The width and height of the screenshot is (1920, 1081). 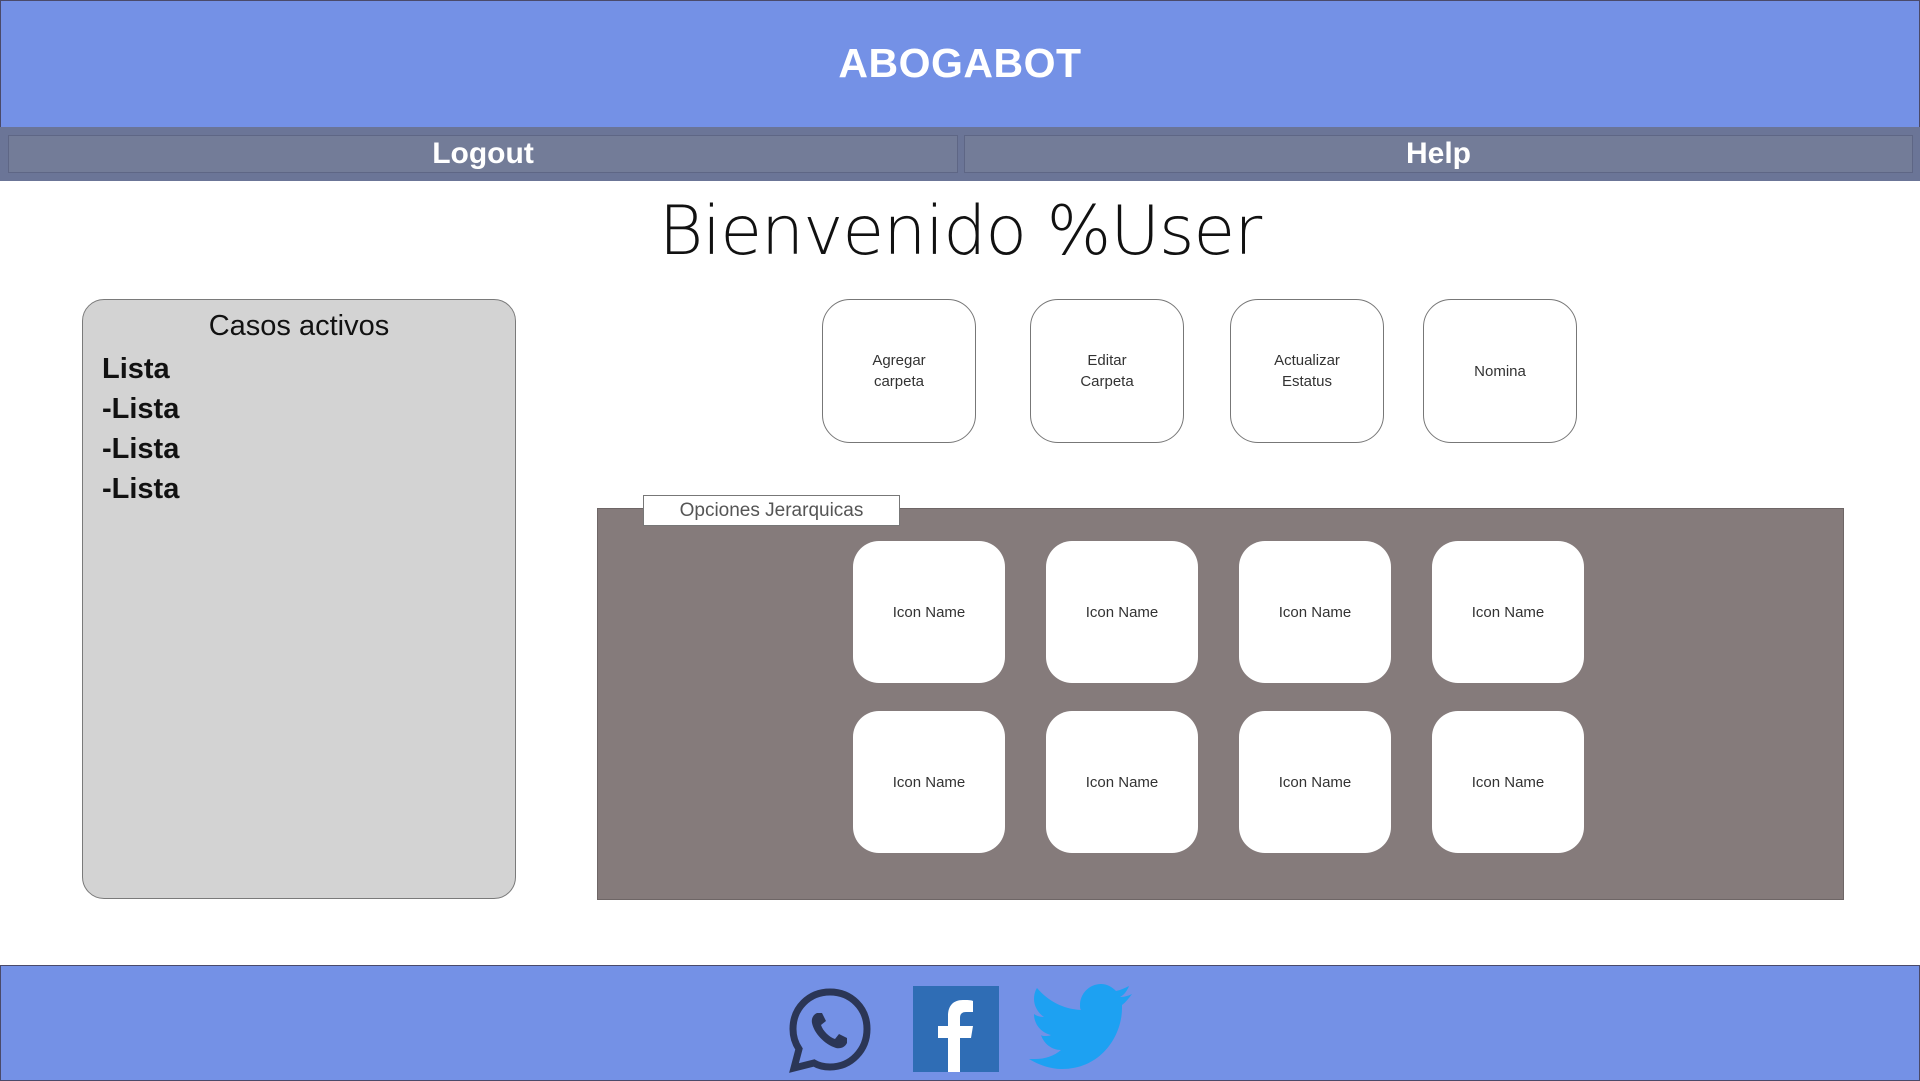 What do you see at coordinates (771, 510) in the screenshot?
I see `hierarchy-options-tab: Opciones Jerarquicas` at bounding box center [771, 510].